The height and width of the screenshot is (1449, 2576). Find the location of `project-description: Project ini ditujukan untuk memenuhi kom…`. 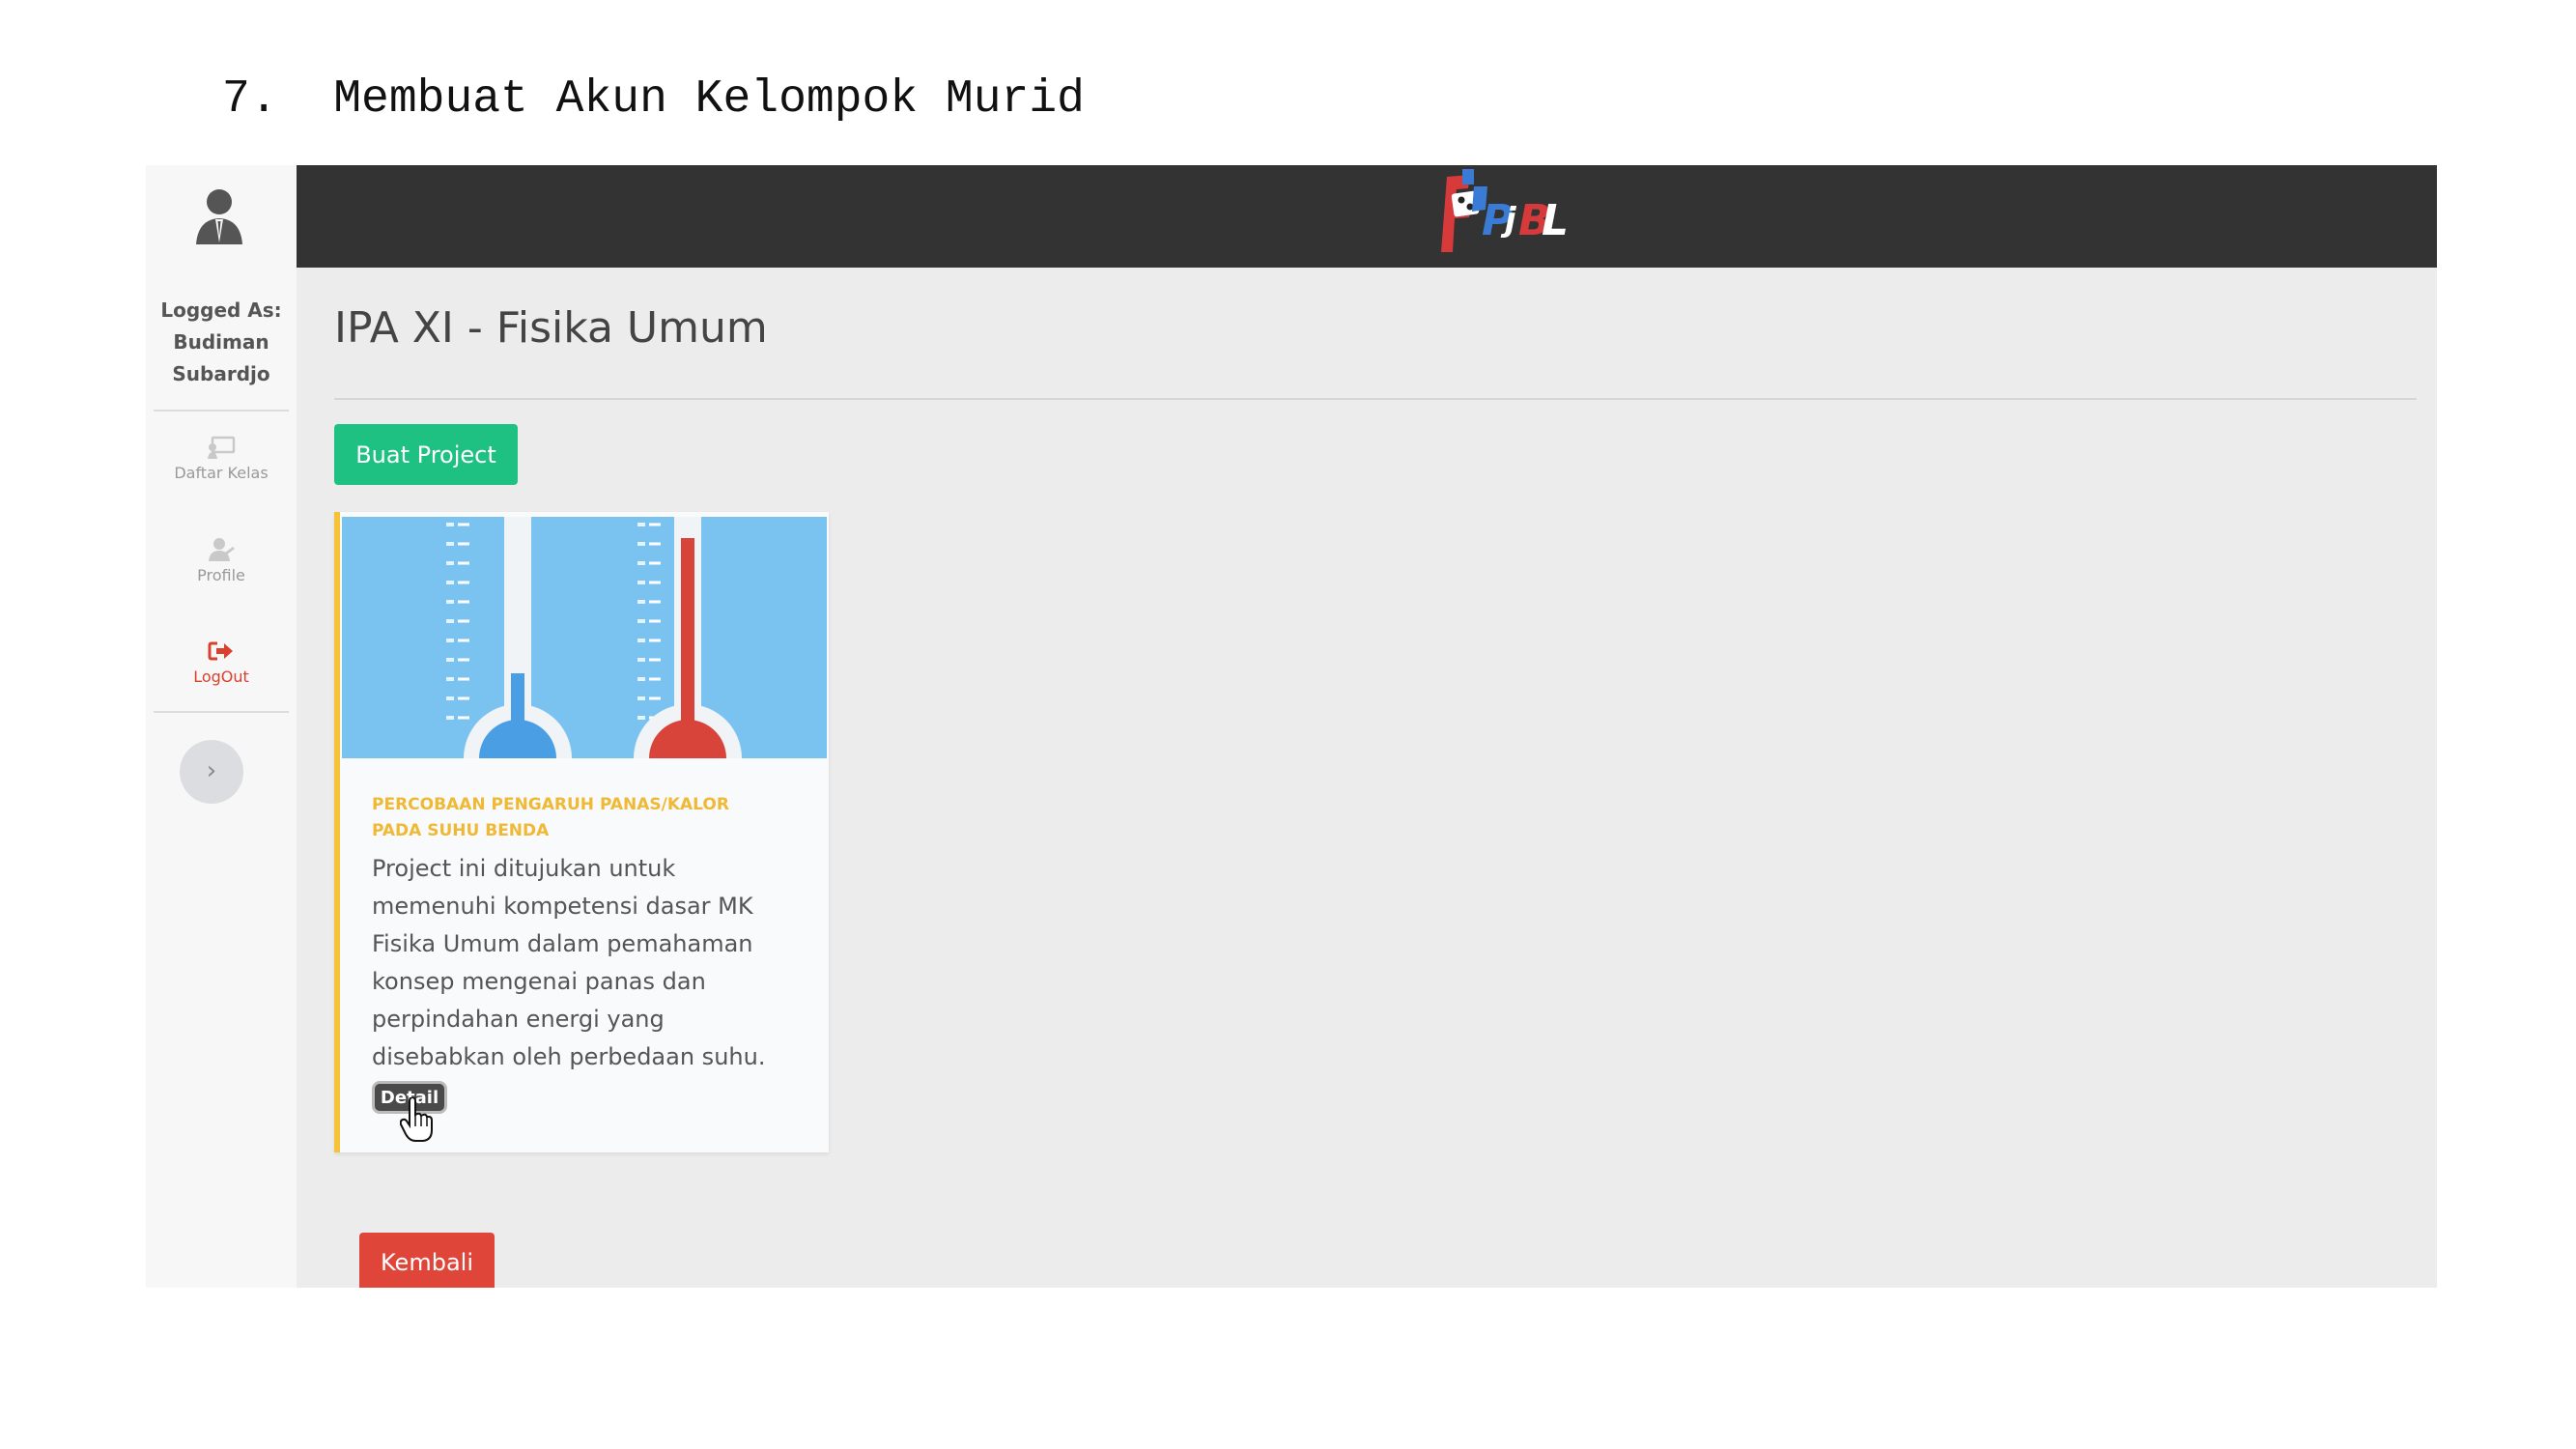

project-description: Project ini ditujukan untuk memenuhi kom… is located at coordinates (569, 962).